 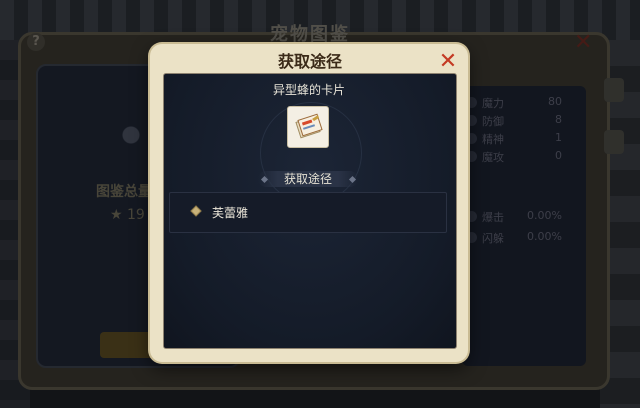 What do you see at coordinates (308, 212) in the screenshot?
I see `source-list-item` at bounding box center [308, 212].